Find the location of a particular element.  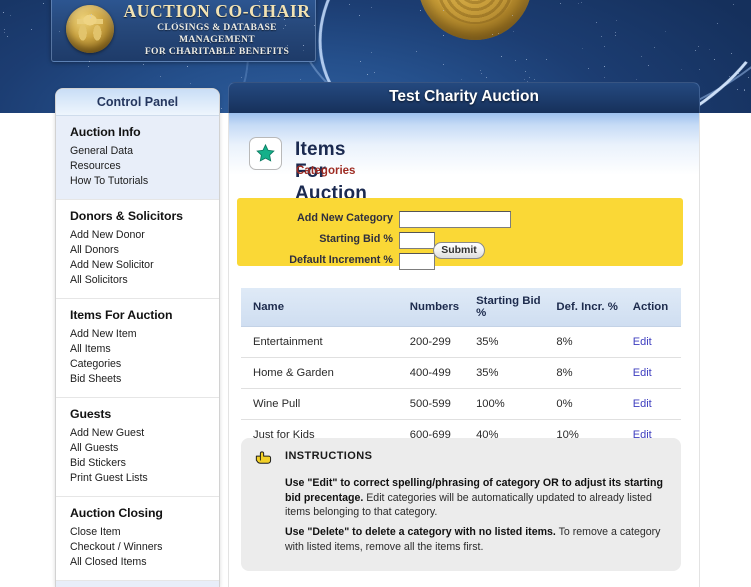

sidebar-item-add-new-item: Add New Item is located at coordinates (144, 334).